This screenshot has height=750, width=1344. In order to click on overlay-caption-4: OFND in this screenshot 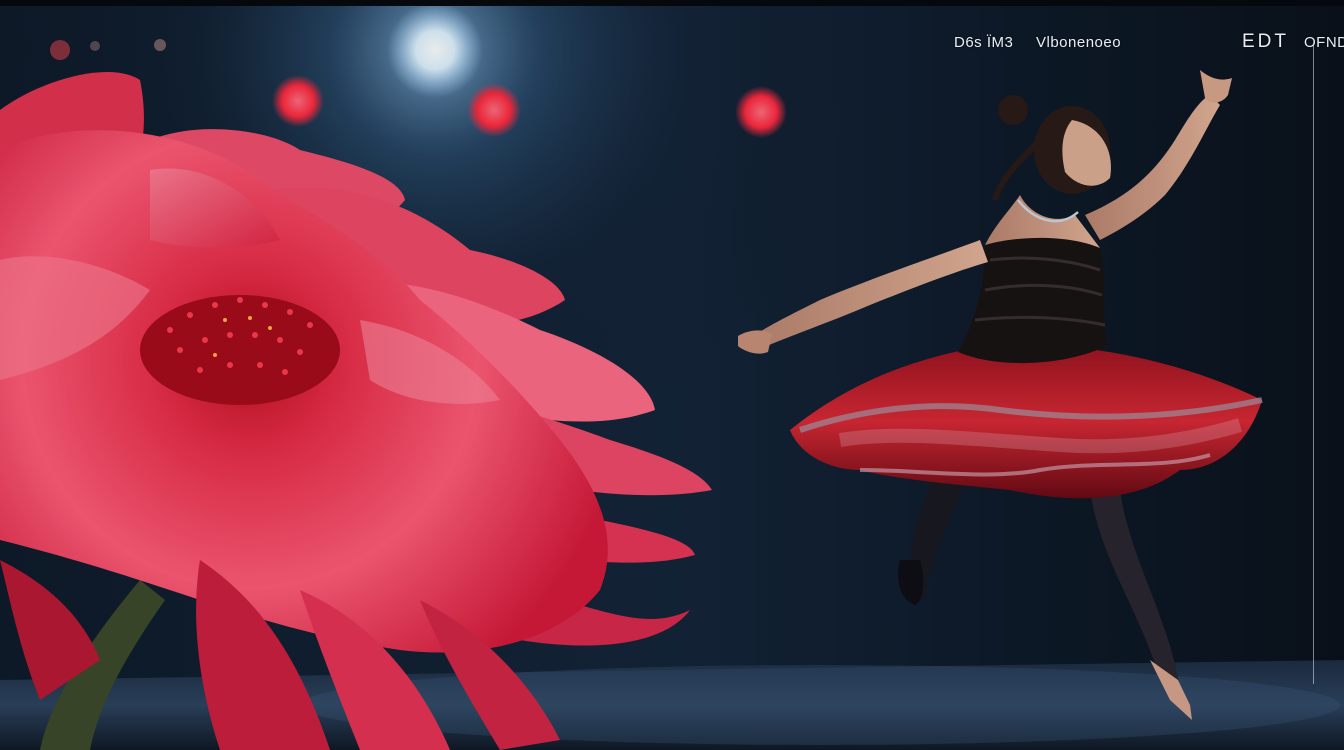, I will do `click(1324, 42)`.